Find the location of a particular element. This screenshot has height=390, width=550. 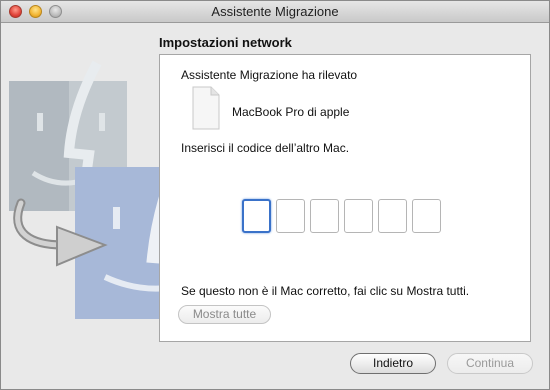

document-icon is located at coordinates (206, 108).